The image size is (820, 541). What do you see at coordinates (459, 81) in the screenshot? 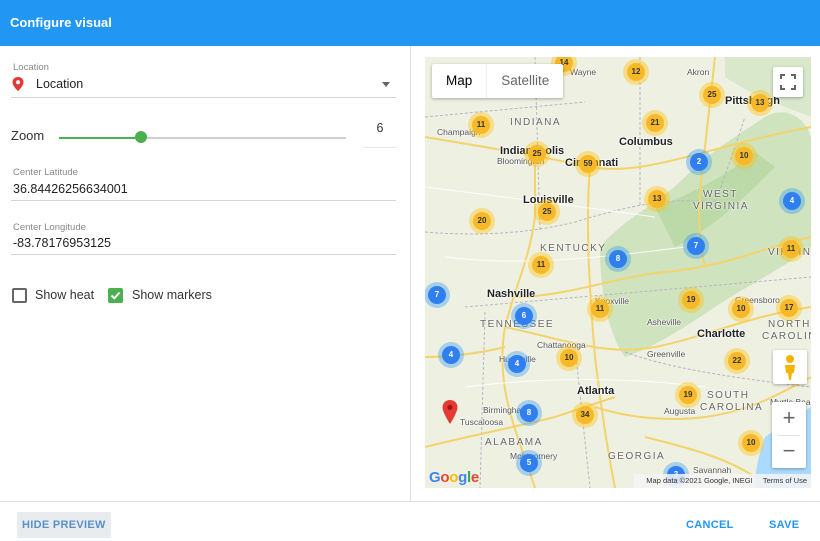
I see `map-type-map-button: Map` at bounding box center [459, 81].